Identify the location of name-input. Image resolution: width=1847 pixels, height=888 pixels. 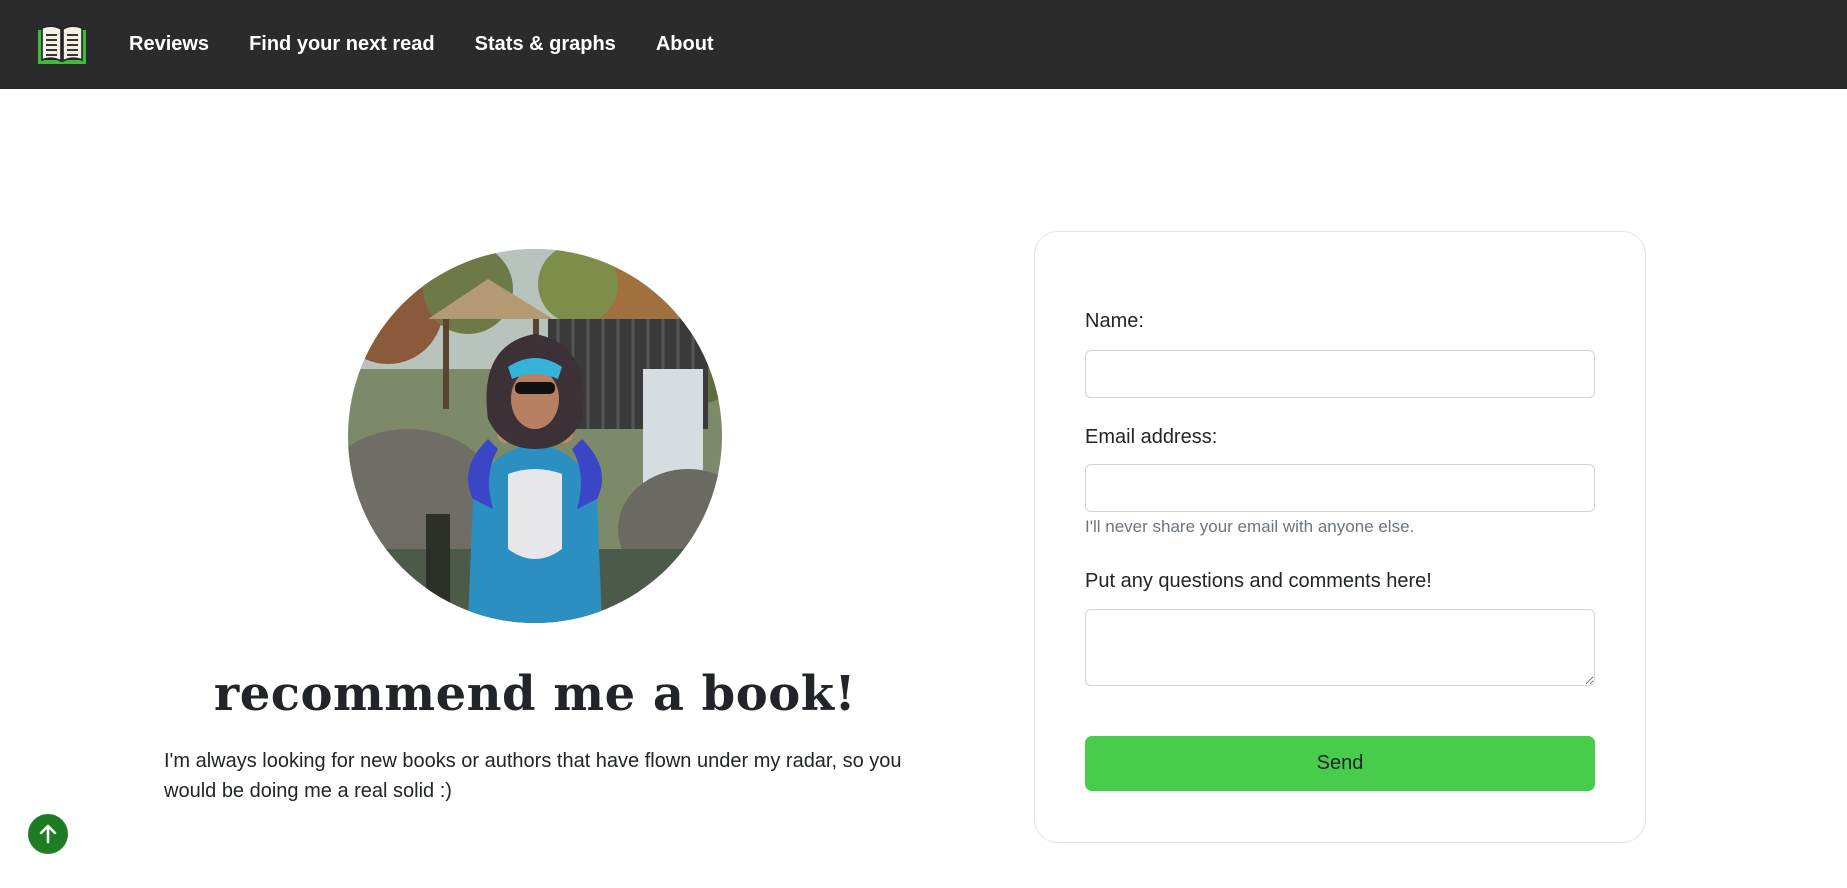
(1340, 374).